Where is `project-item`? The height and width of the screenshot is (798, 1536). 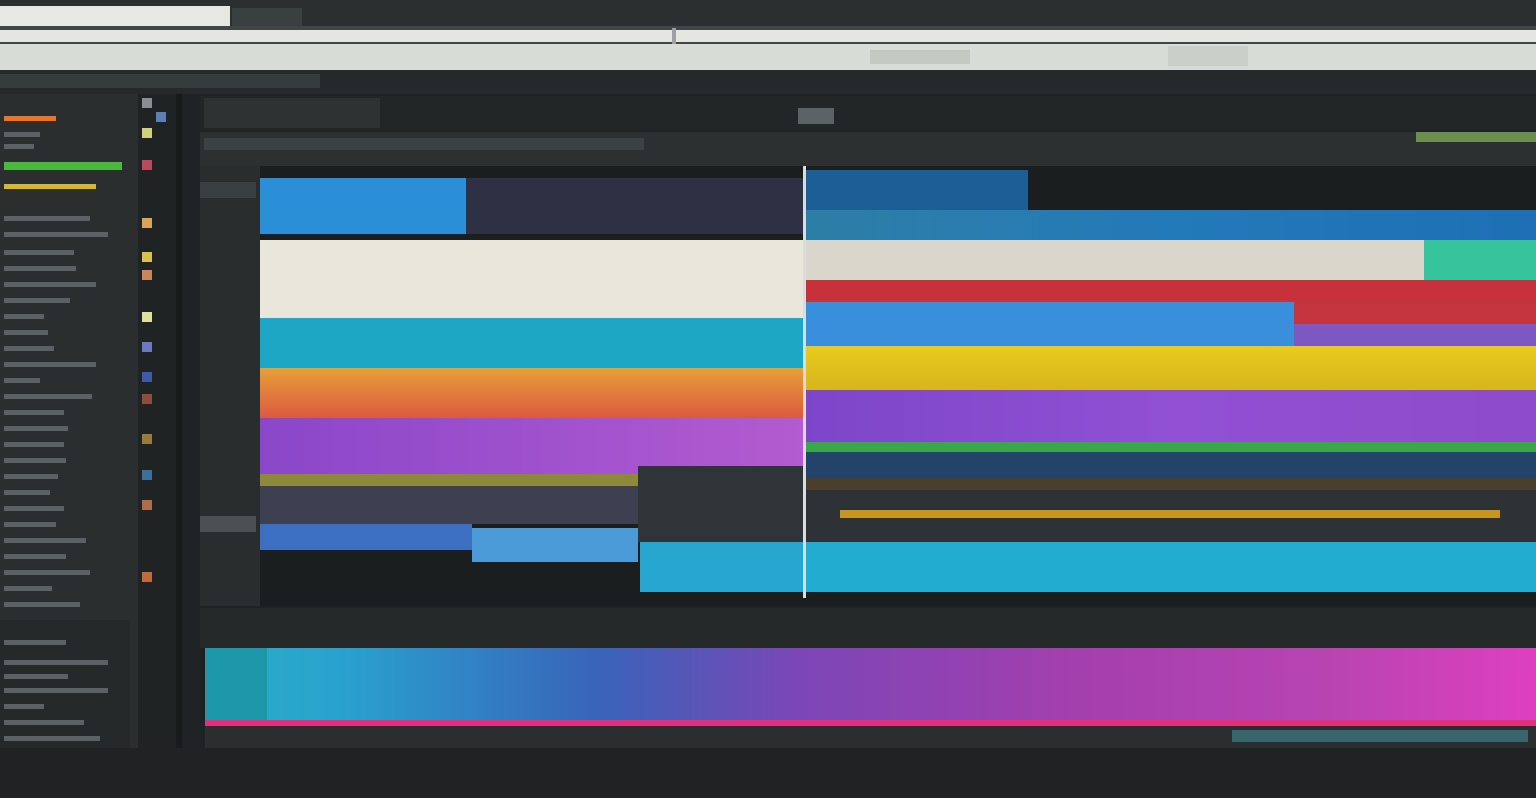 project-item is located at coordinates (50, 186).